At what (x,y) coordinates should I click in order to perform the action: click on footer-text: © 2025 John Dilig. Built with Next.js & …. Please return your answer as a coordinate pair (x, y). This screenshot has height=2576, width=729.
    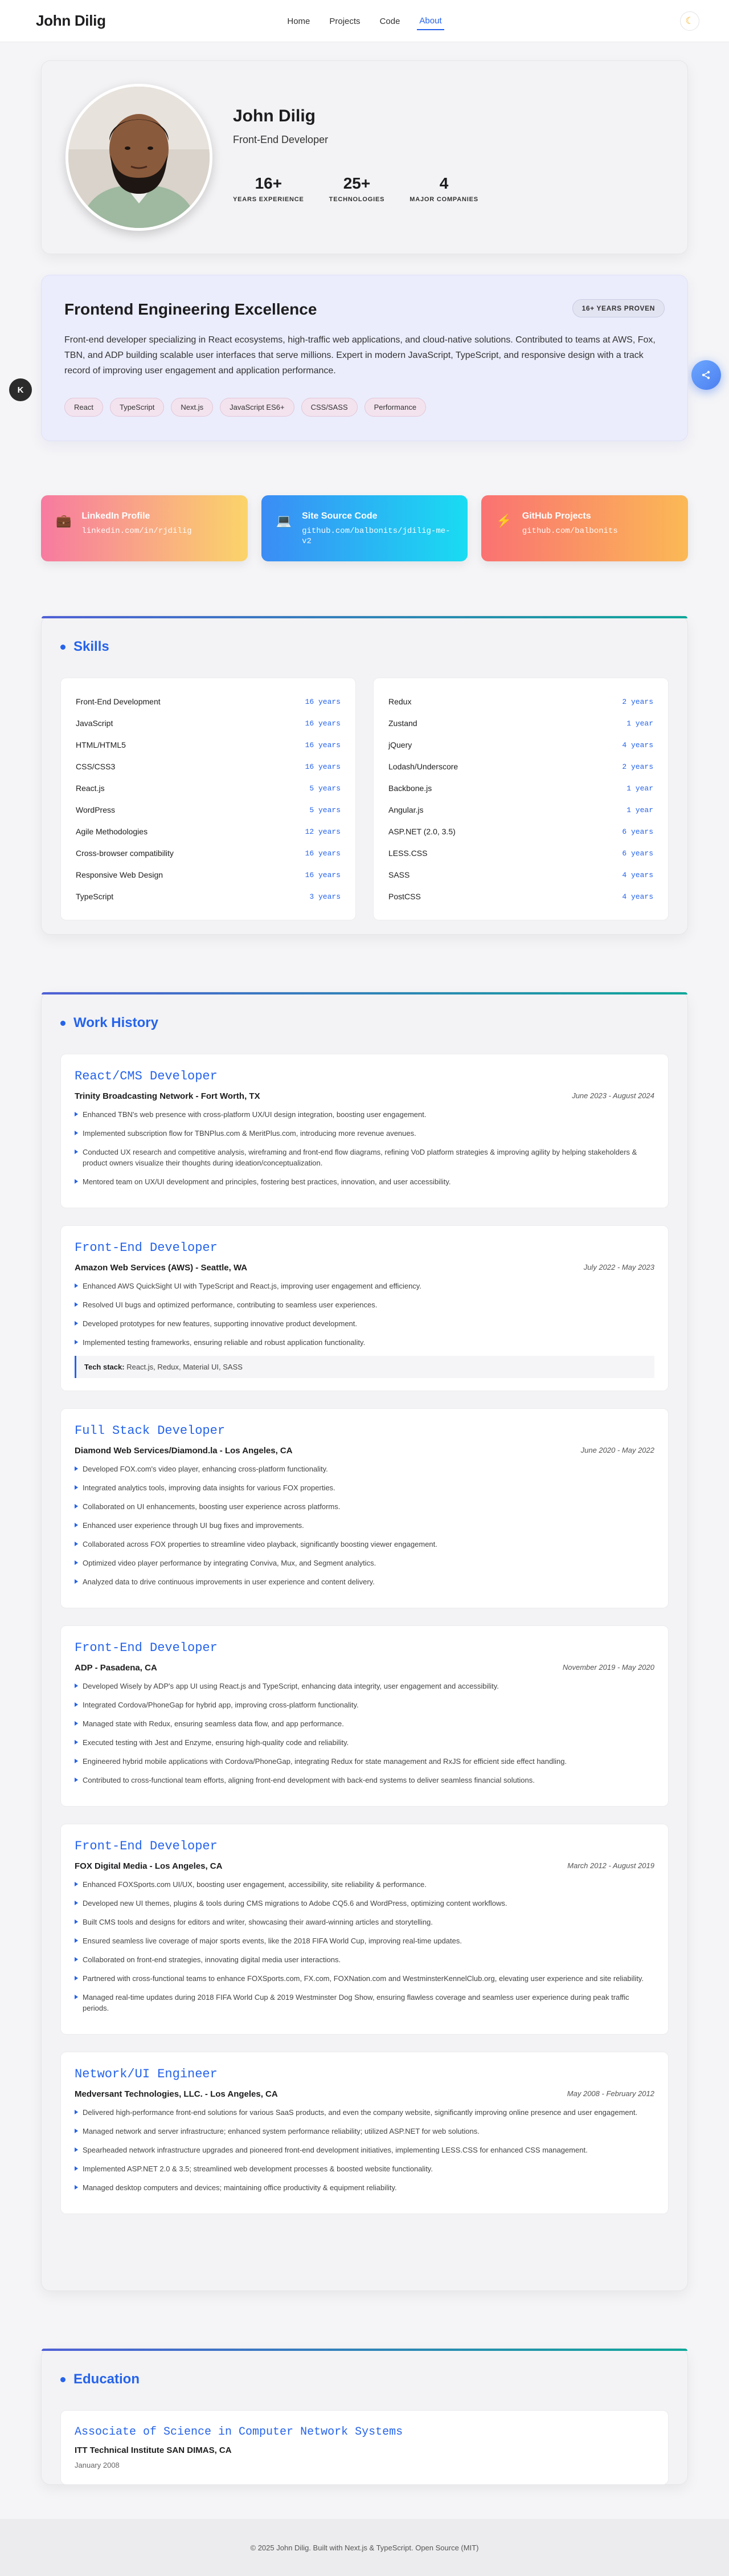
    Looking at the image, I should click on (364, 2547).